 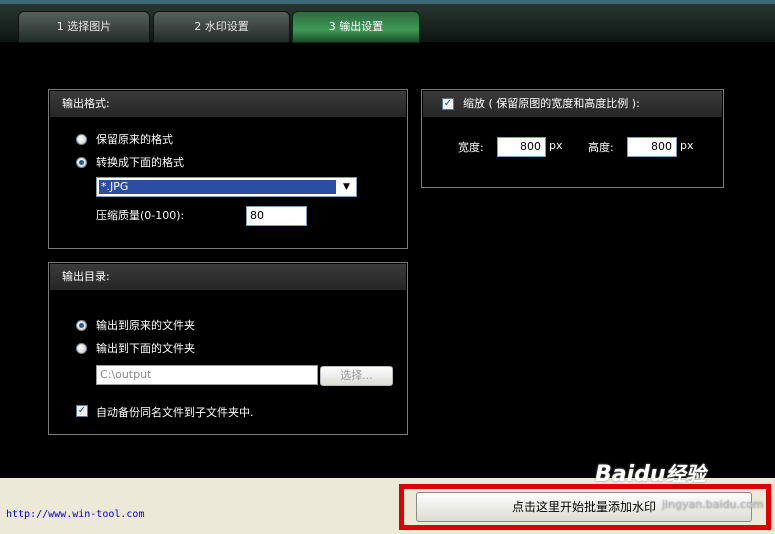 What do you see at coordinates (572, 104) in the screenshot?
I see `scale-title: 缩放 ( 保留原图的宽度和高度比例 ):` at bounding box center [572, 104].